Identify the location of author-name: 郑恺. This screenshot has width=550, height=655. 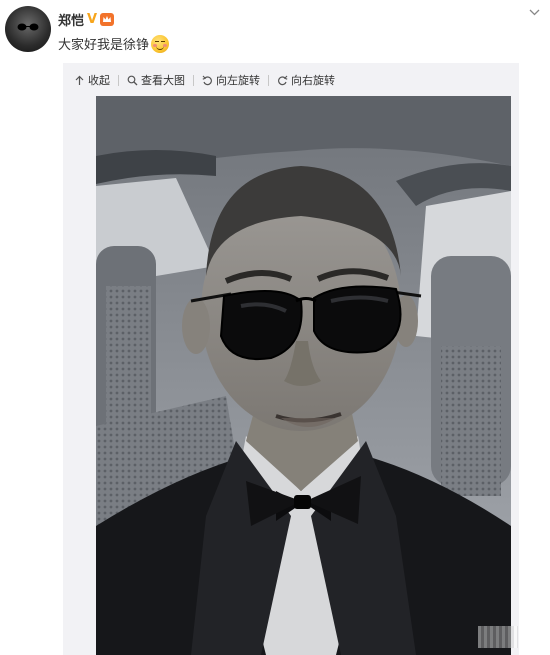
(71, 19).